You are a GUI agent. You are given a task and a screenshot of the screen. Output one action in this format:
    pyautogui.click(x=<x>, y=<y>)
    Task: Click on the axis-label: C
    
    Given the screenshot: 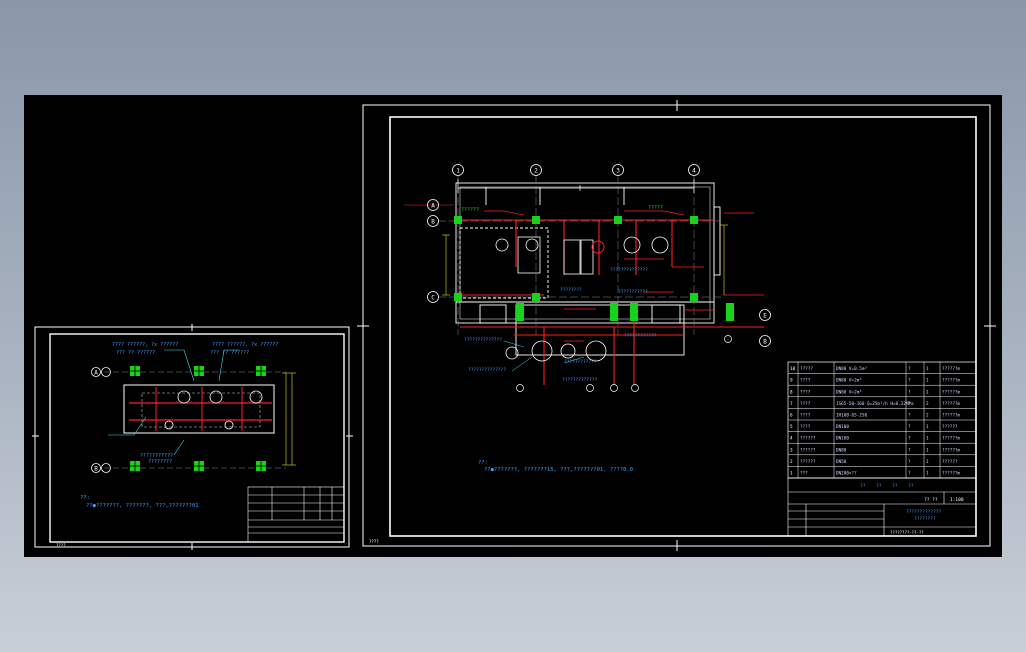 What is the action you would take?
    pyautogui.click(x=433, y=298)
    